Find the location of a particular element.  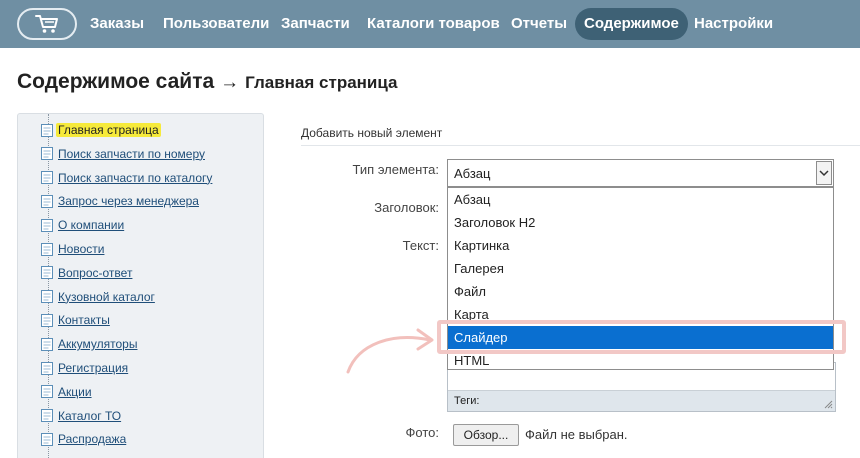

sidebar-item: Кузовной каталог is located at coordinates (98, 297).